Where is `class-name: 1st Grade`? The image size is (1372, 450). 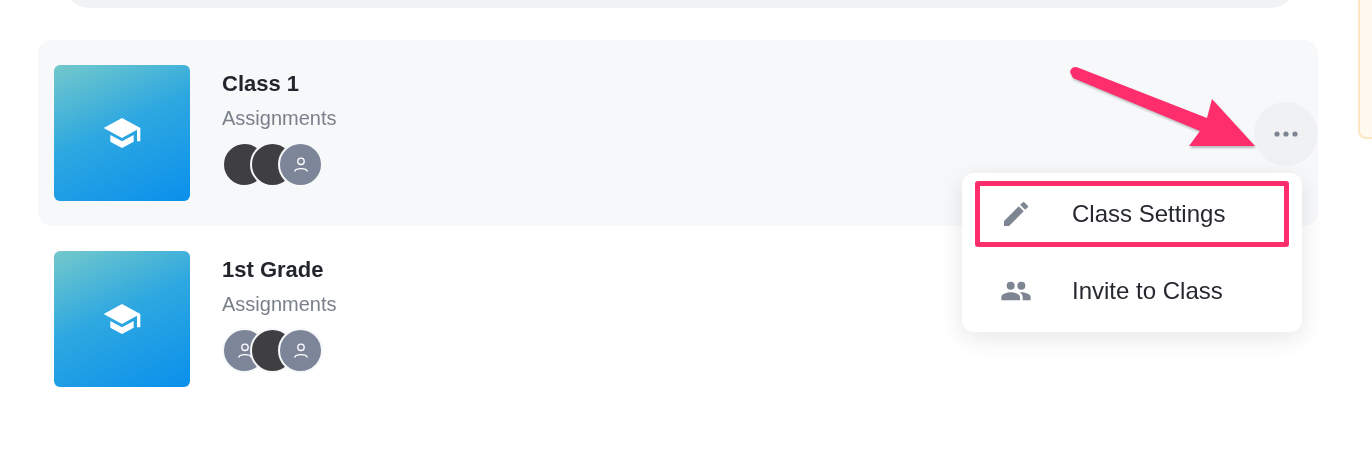 class-name: 1st Grade is located at coordinates (273, 270).